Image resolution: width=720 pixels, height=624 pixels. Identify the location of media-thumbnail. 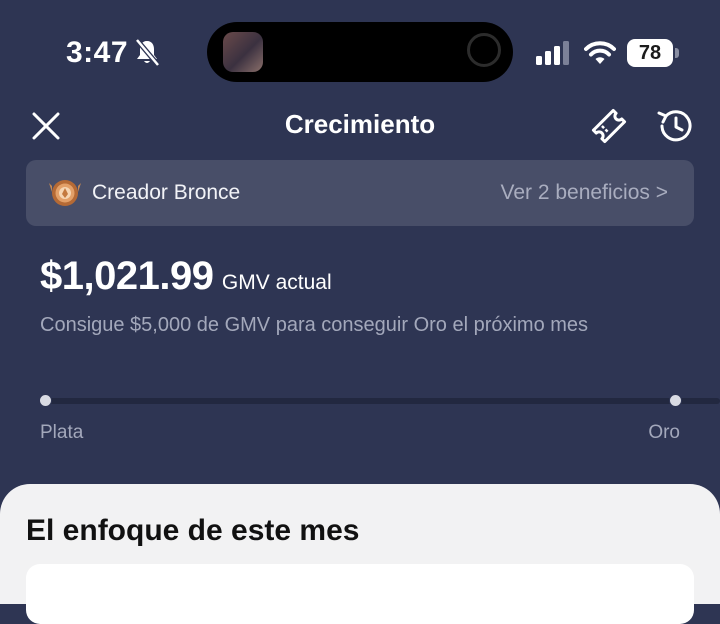
(243, 52).